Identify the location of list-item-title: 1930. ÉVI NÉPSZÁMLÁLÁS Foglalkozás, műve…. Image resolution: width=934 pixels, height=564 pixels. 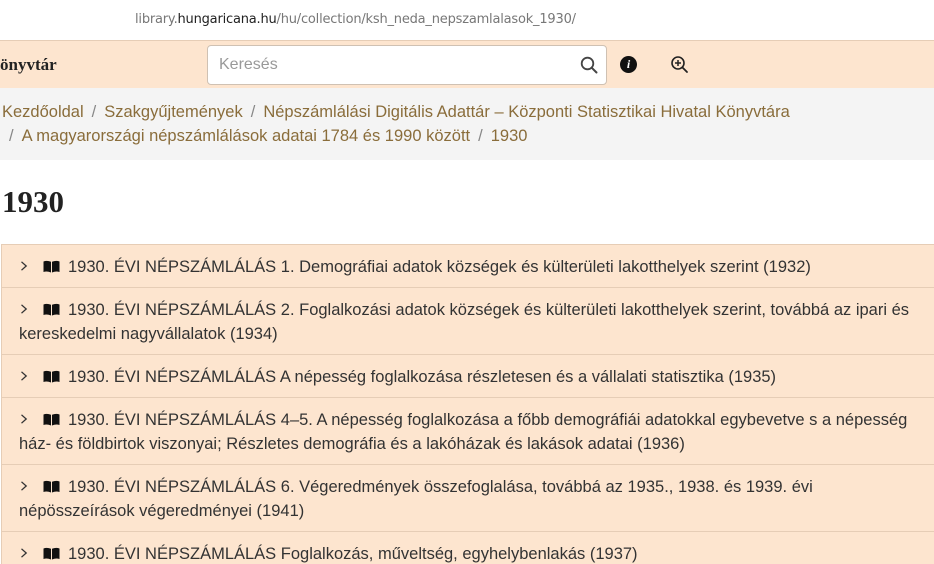
(353, 554).